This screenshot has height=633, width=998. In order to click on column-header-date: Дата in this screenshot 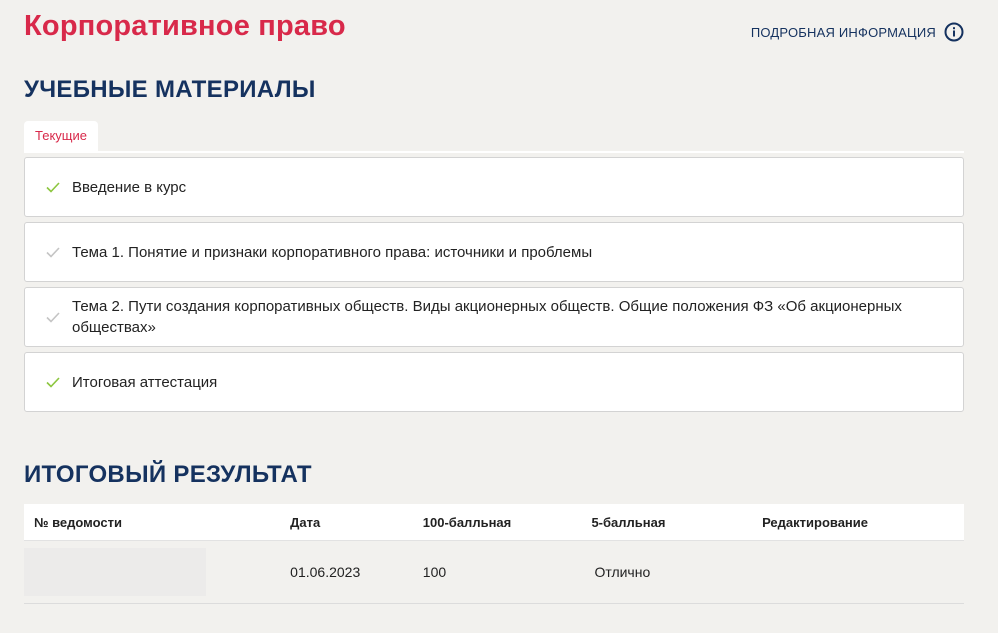, I will do `click(356, 522)`.